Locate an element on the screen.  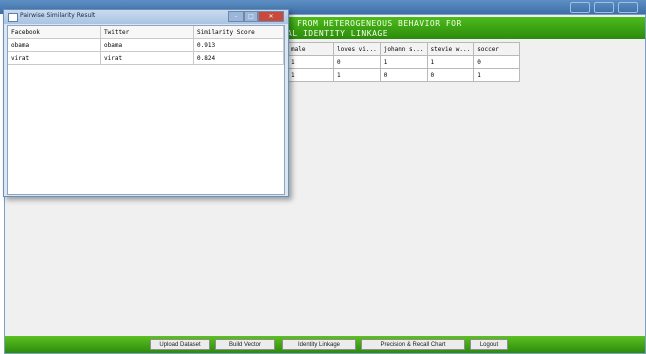
table-cell: 0.913 is located at coordinates (238, 45).